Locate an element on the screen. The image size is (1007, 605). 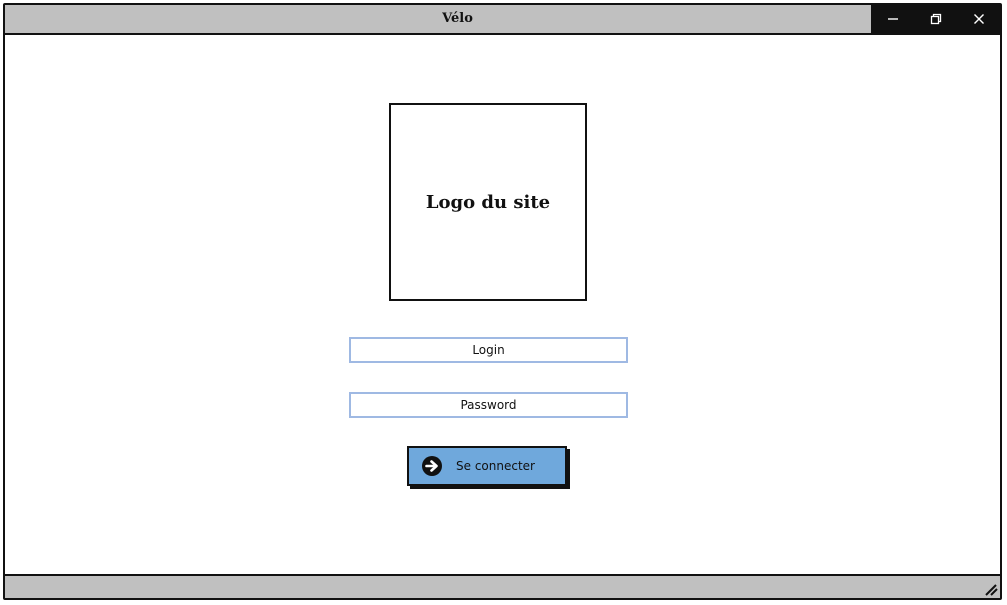
restore-icon is located at coordinates (935, 19).